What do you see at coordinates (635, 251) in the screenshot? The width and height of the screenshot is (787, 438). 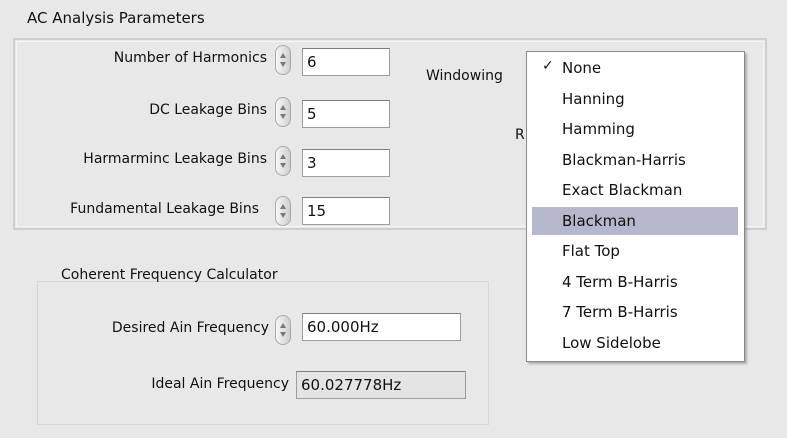 I see `menu-item-flat-top: Flat Top` at bounding box center [635, 251].